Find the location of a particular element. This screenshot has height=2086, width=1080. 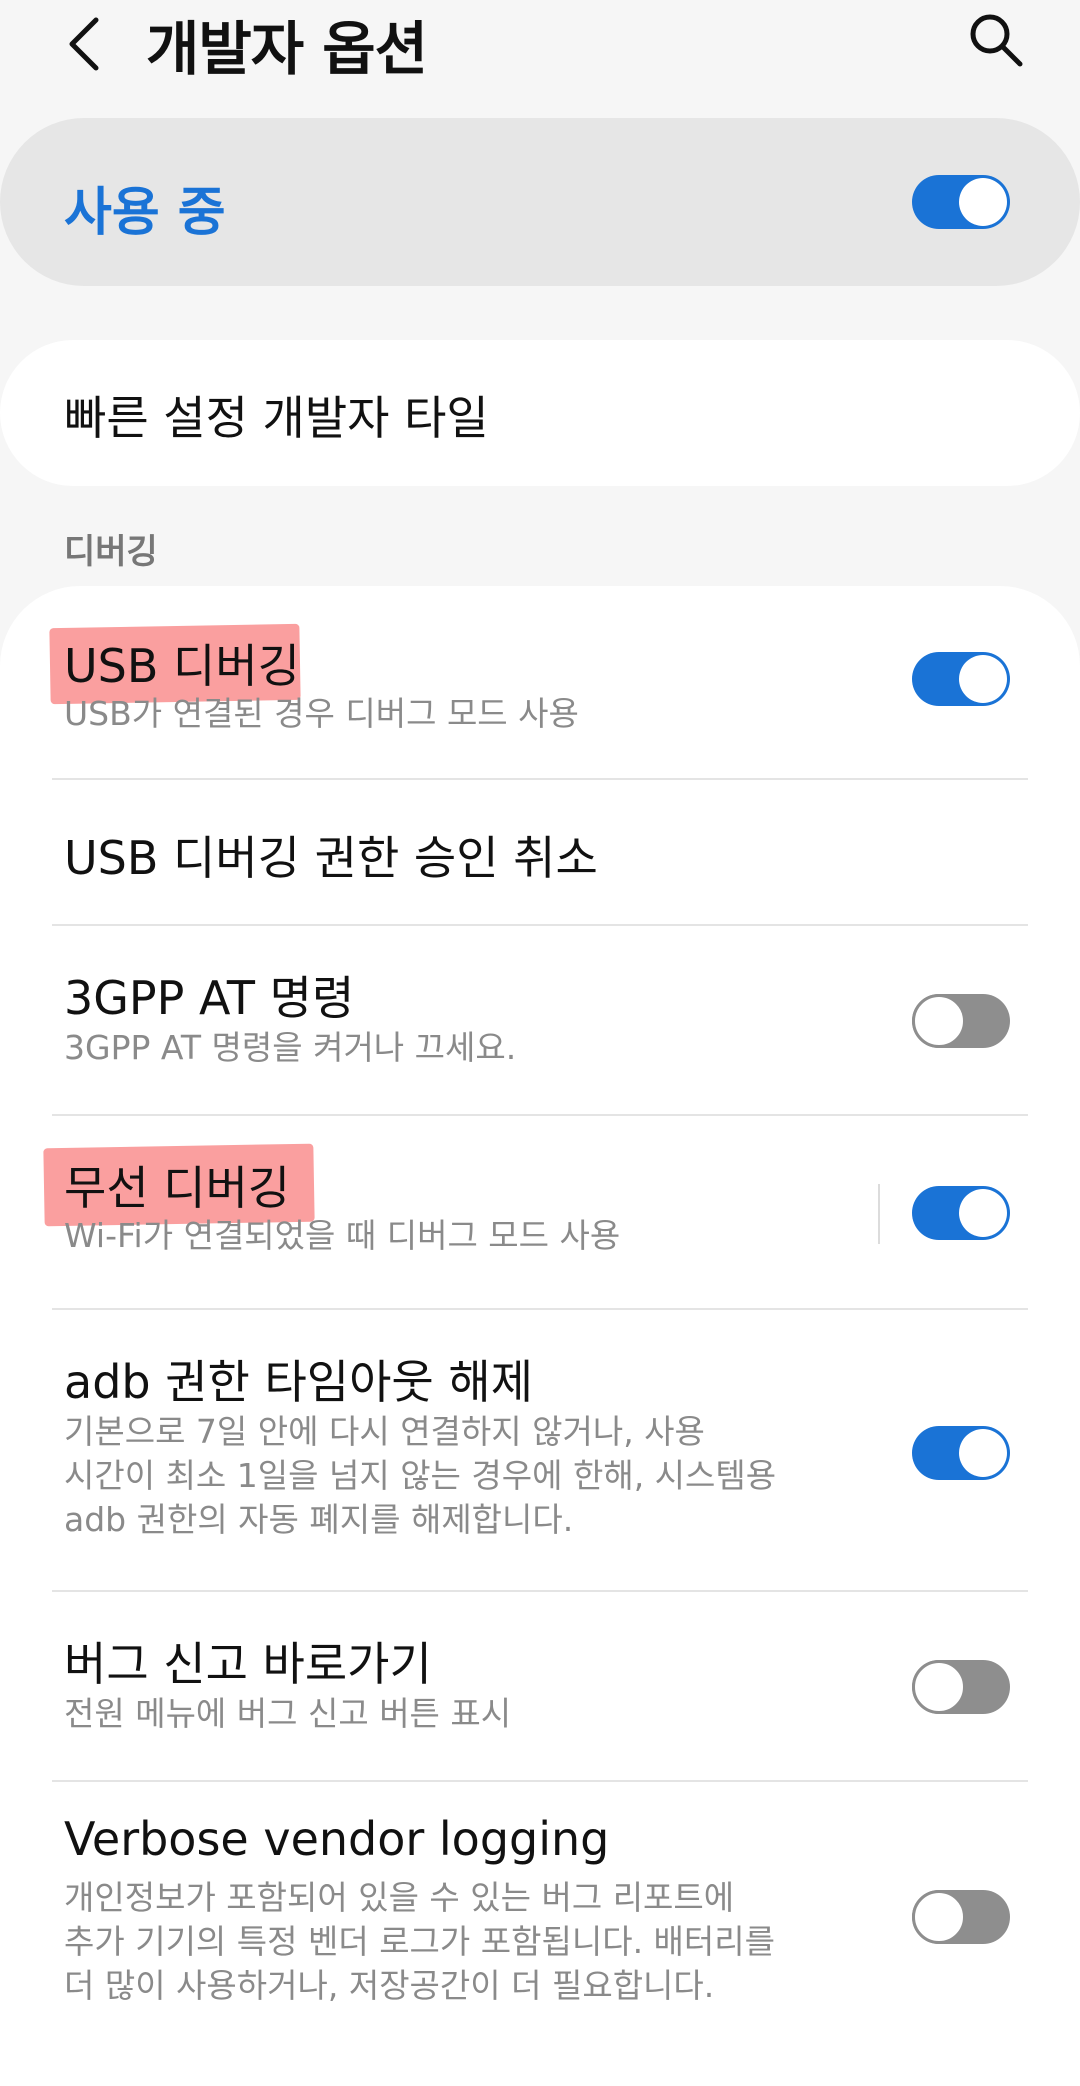

setting-subtitle-line: 시간이 최소 1일을 넘지 않는 경우에 한해, 시스템용 is located at coordinates (420, 1475).